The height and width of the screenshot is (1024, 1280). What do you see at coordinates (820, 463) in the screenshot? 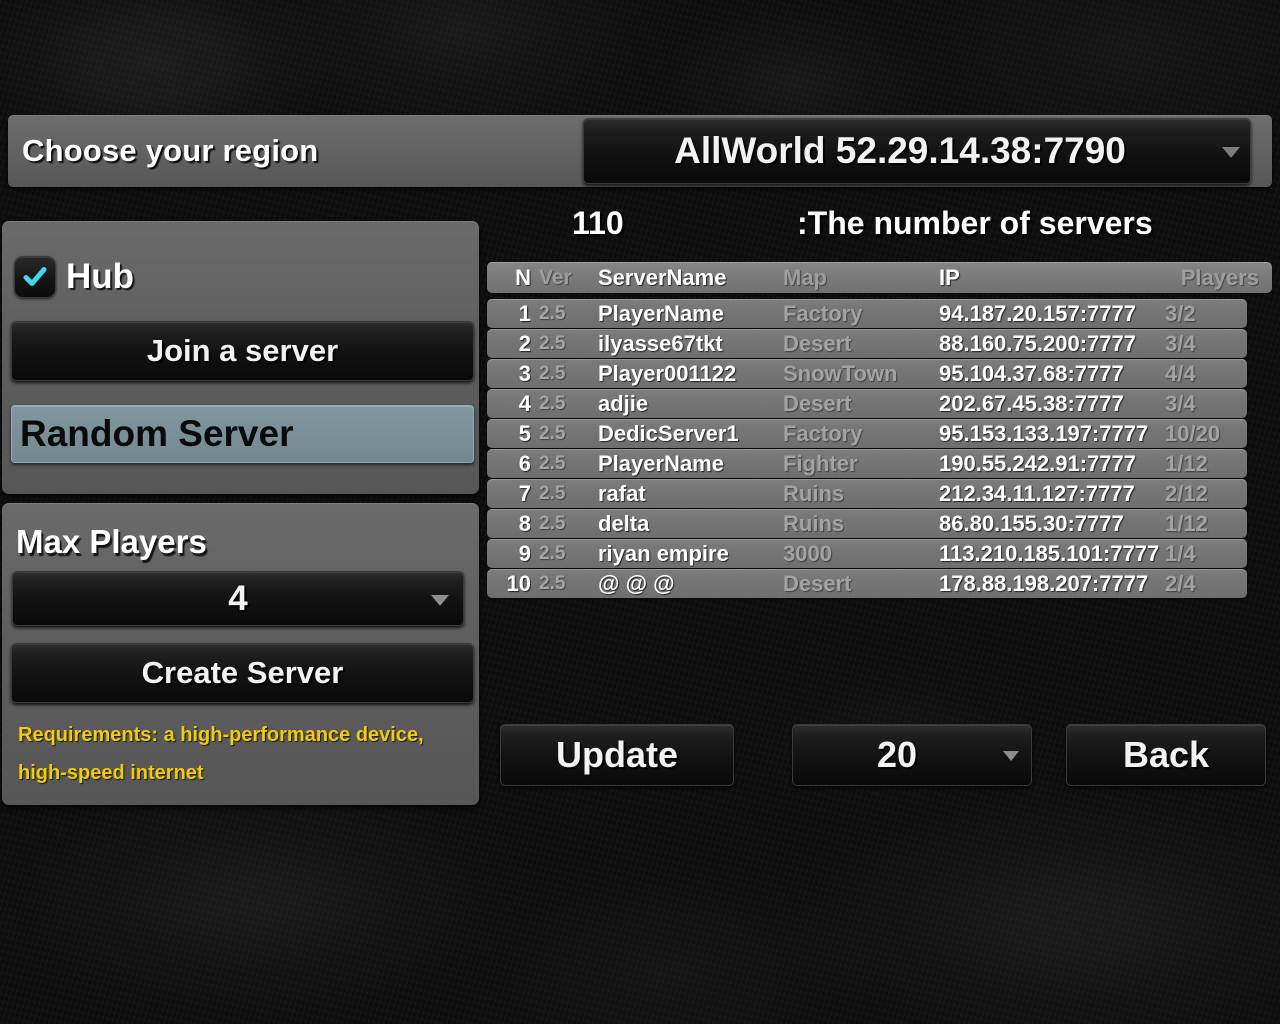
I see `cell-map: Fighter` at bounding box center [820, 463].